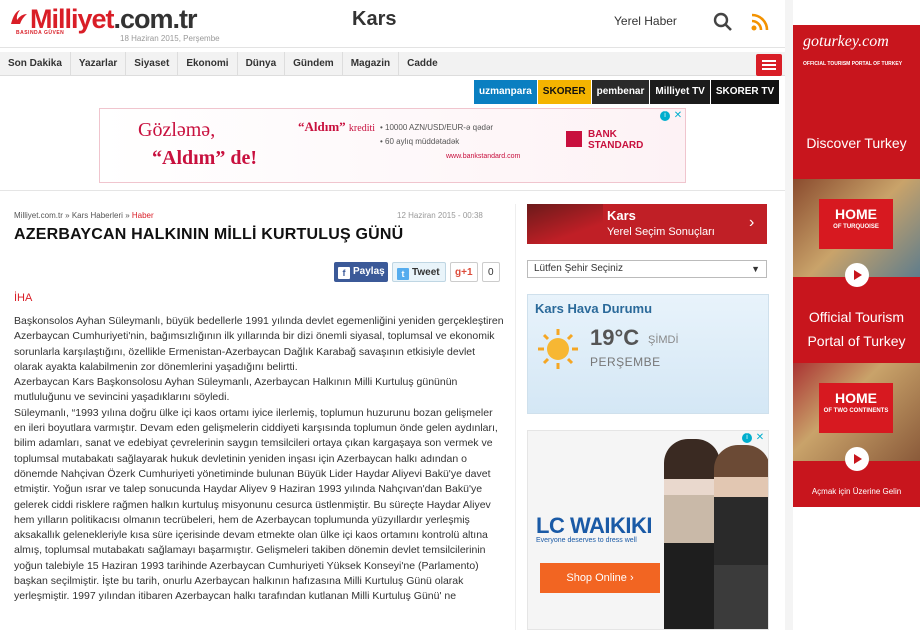 This screenshot has width=924, height=630. What do you see at coordinates (23, 298) in the screenshot?
I see `article-source: İHA` at bounding box center [23, 298].